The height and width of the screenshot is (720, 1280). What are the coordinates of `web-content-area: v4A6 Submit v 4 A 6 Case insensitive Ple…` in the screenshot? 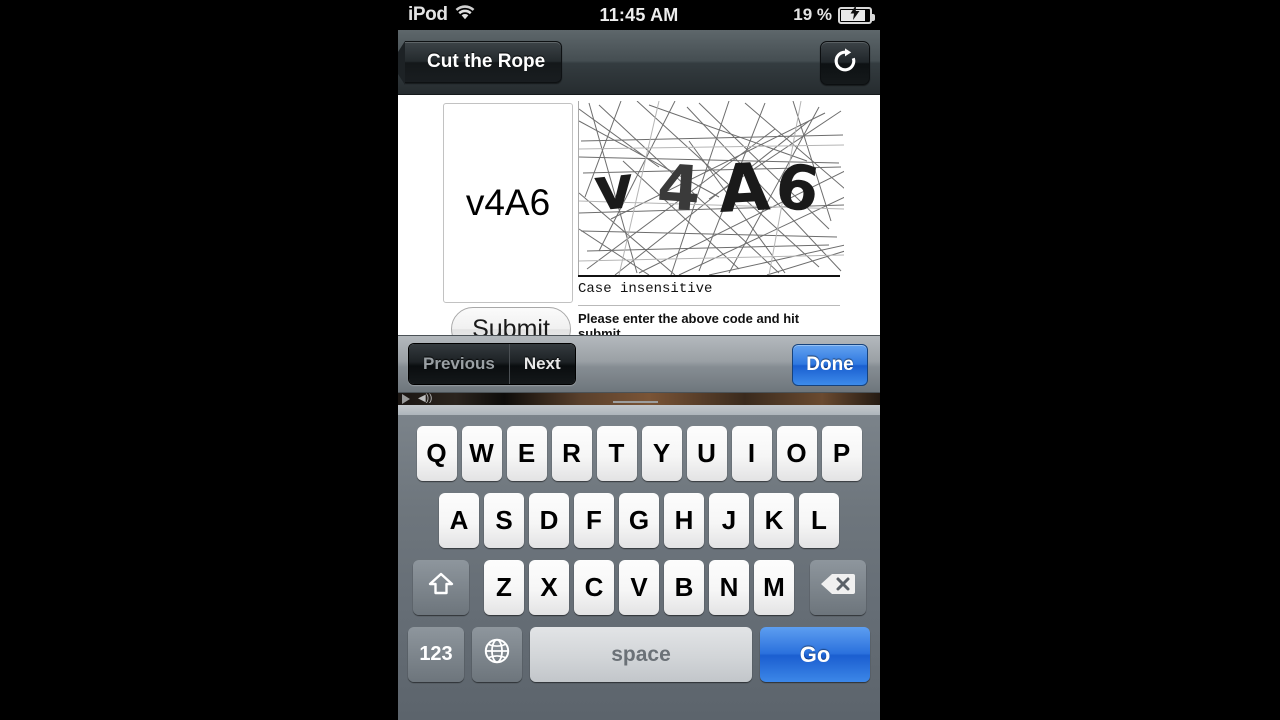 It's located at (639, 215).